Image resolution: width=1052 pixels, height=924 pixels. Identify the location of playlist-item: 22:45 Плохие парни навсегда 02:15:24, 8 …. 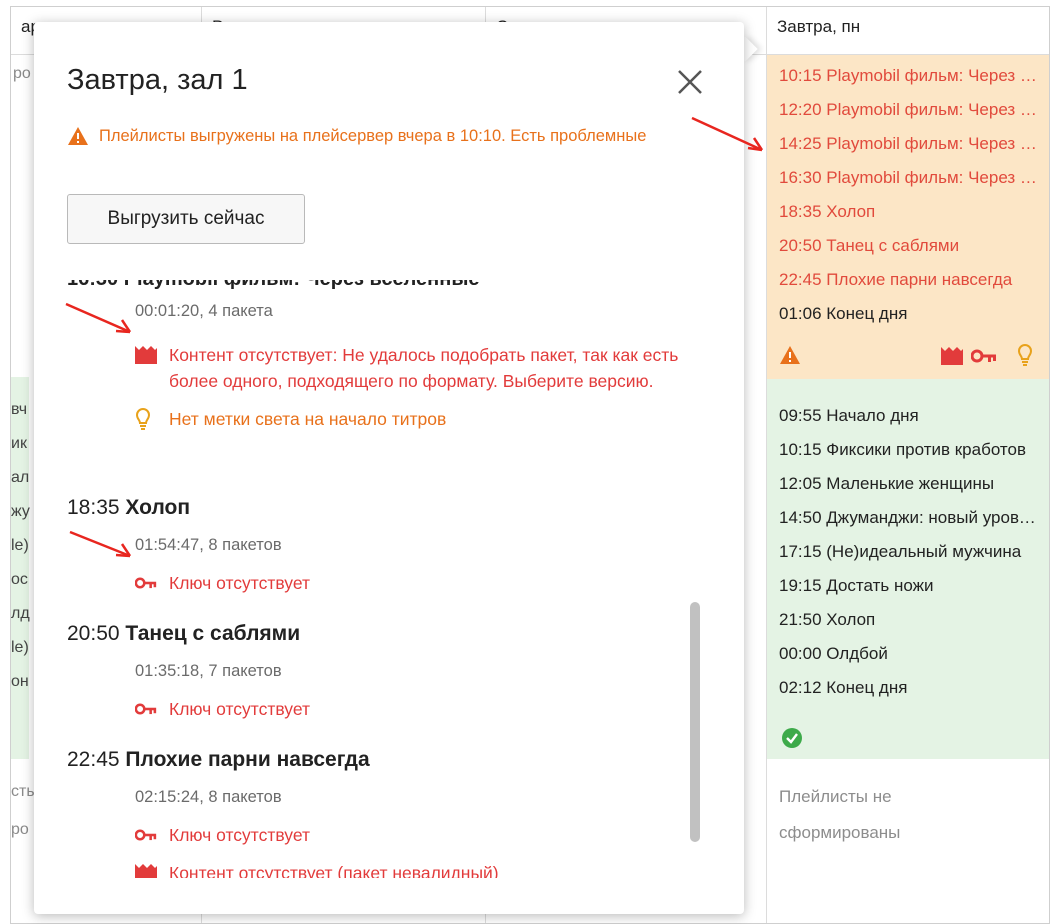
(375, 812).